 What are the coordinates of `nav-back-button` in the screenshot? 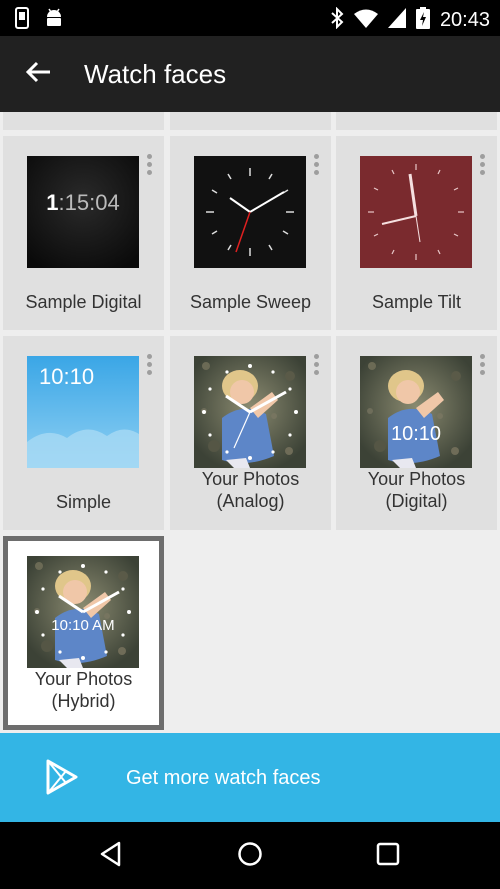 It's located at (111, 856).